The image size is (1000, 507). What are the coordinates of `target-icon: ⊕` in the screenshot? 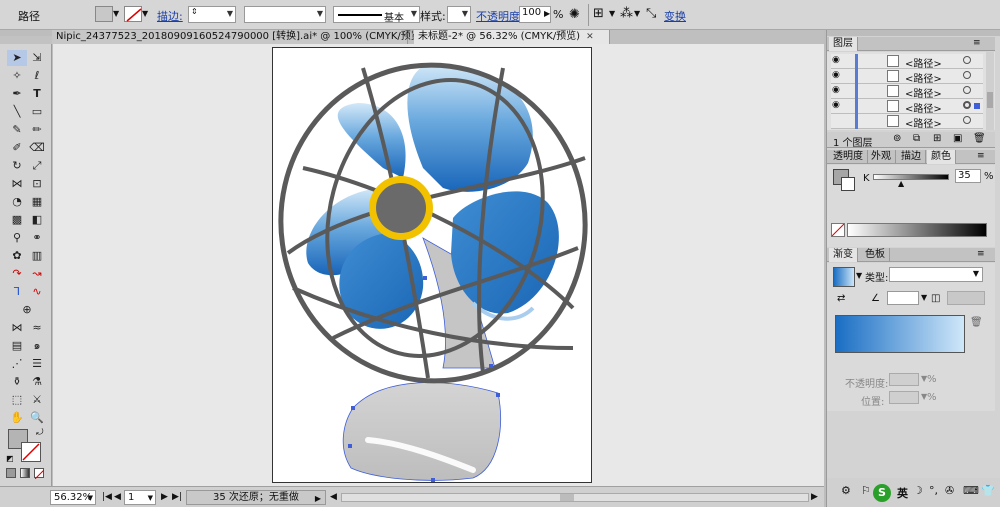 It's located at (27, 310).